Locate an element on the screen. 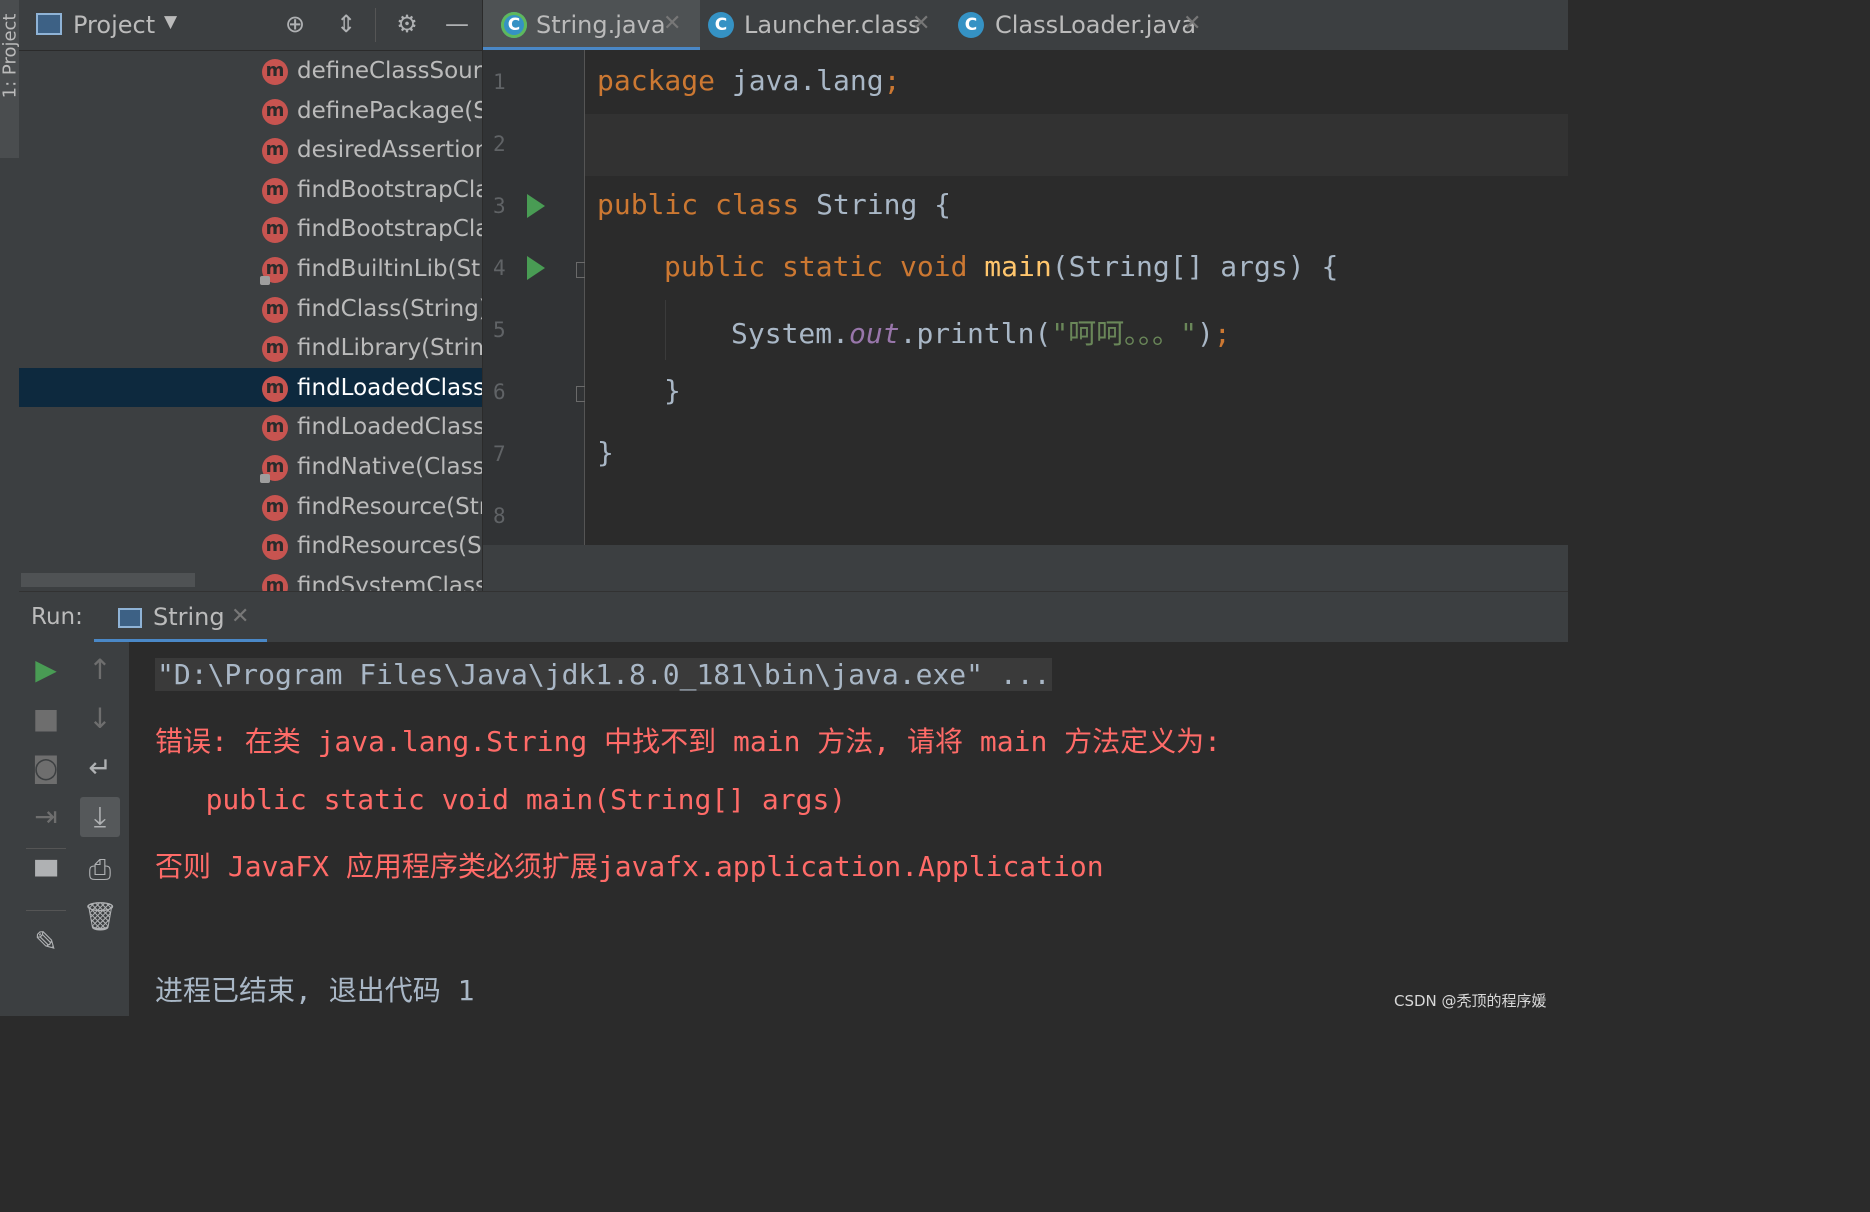  tab-label: ClassLoader.java is located at coordinates (1096, 25).